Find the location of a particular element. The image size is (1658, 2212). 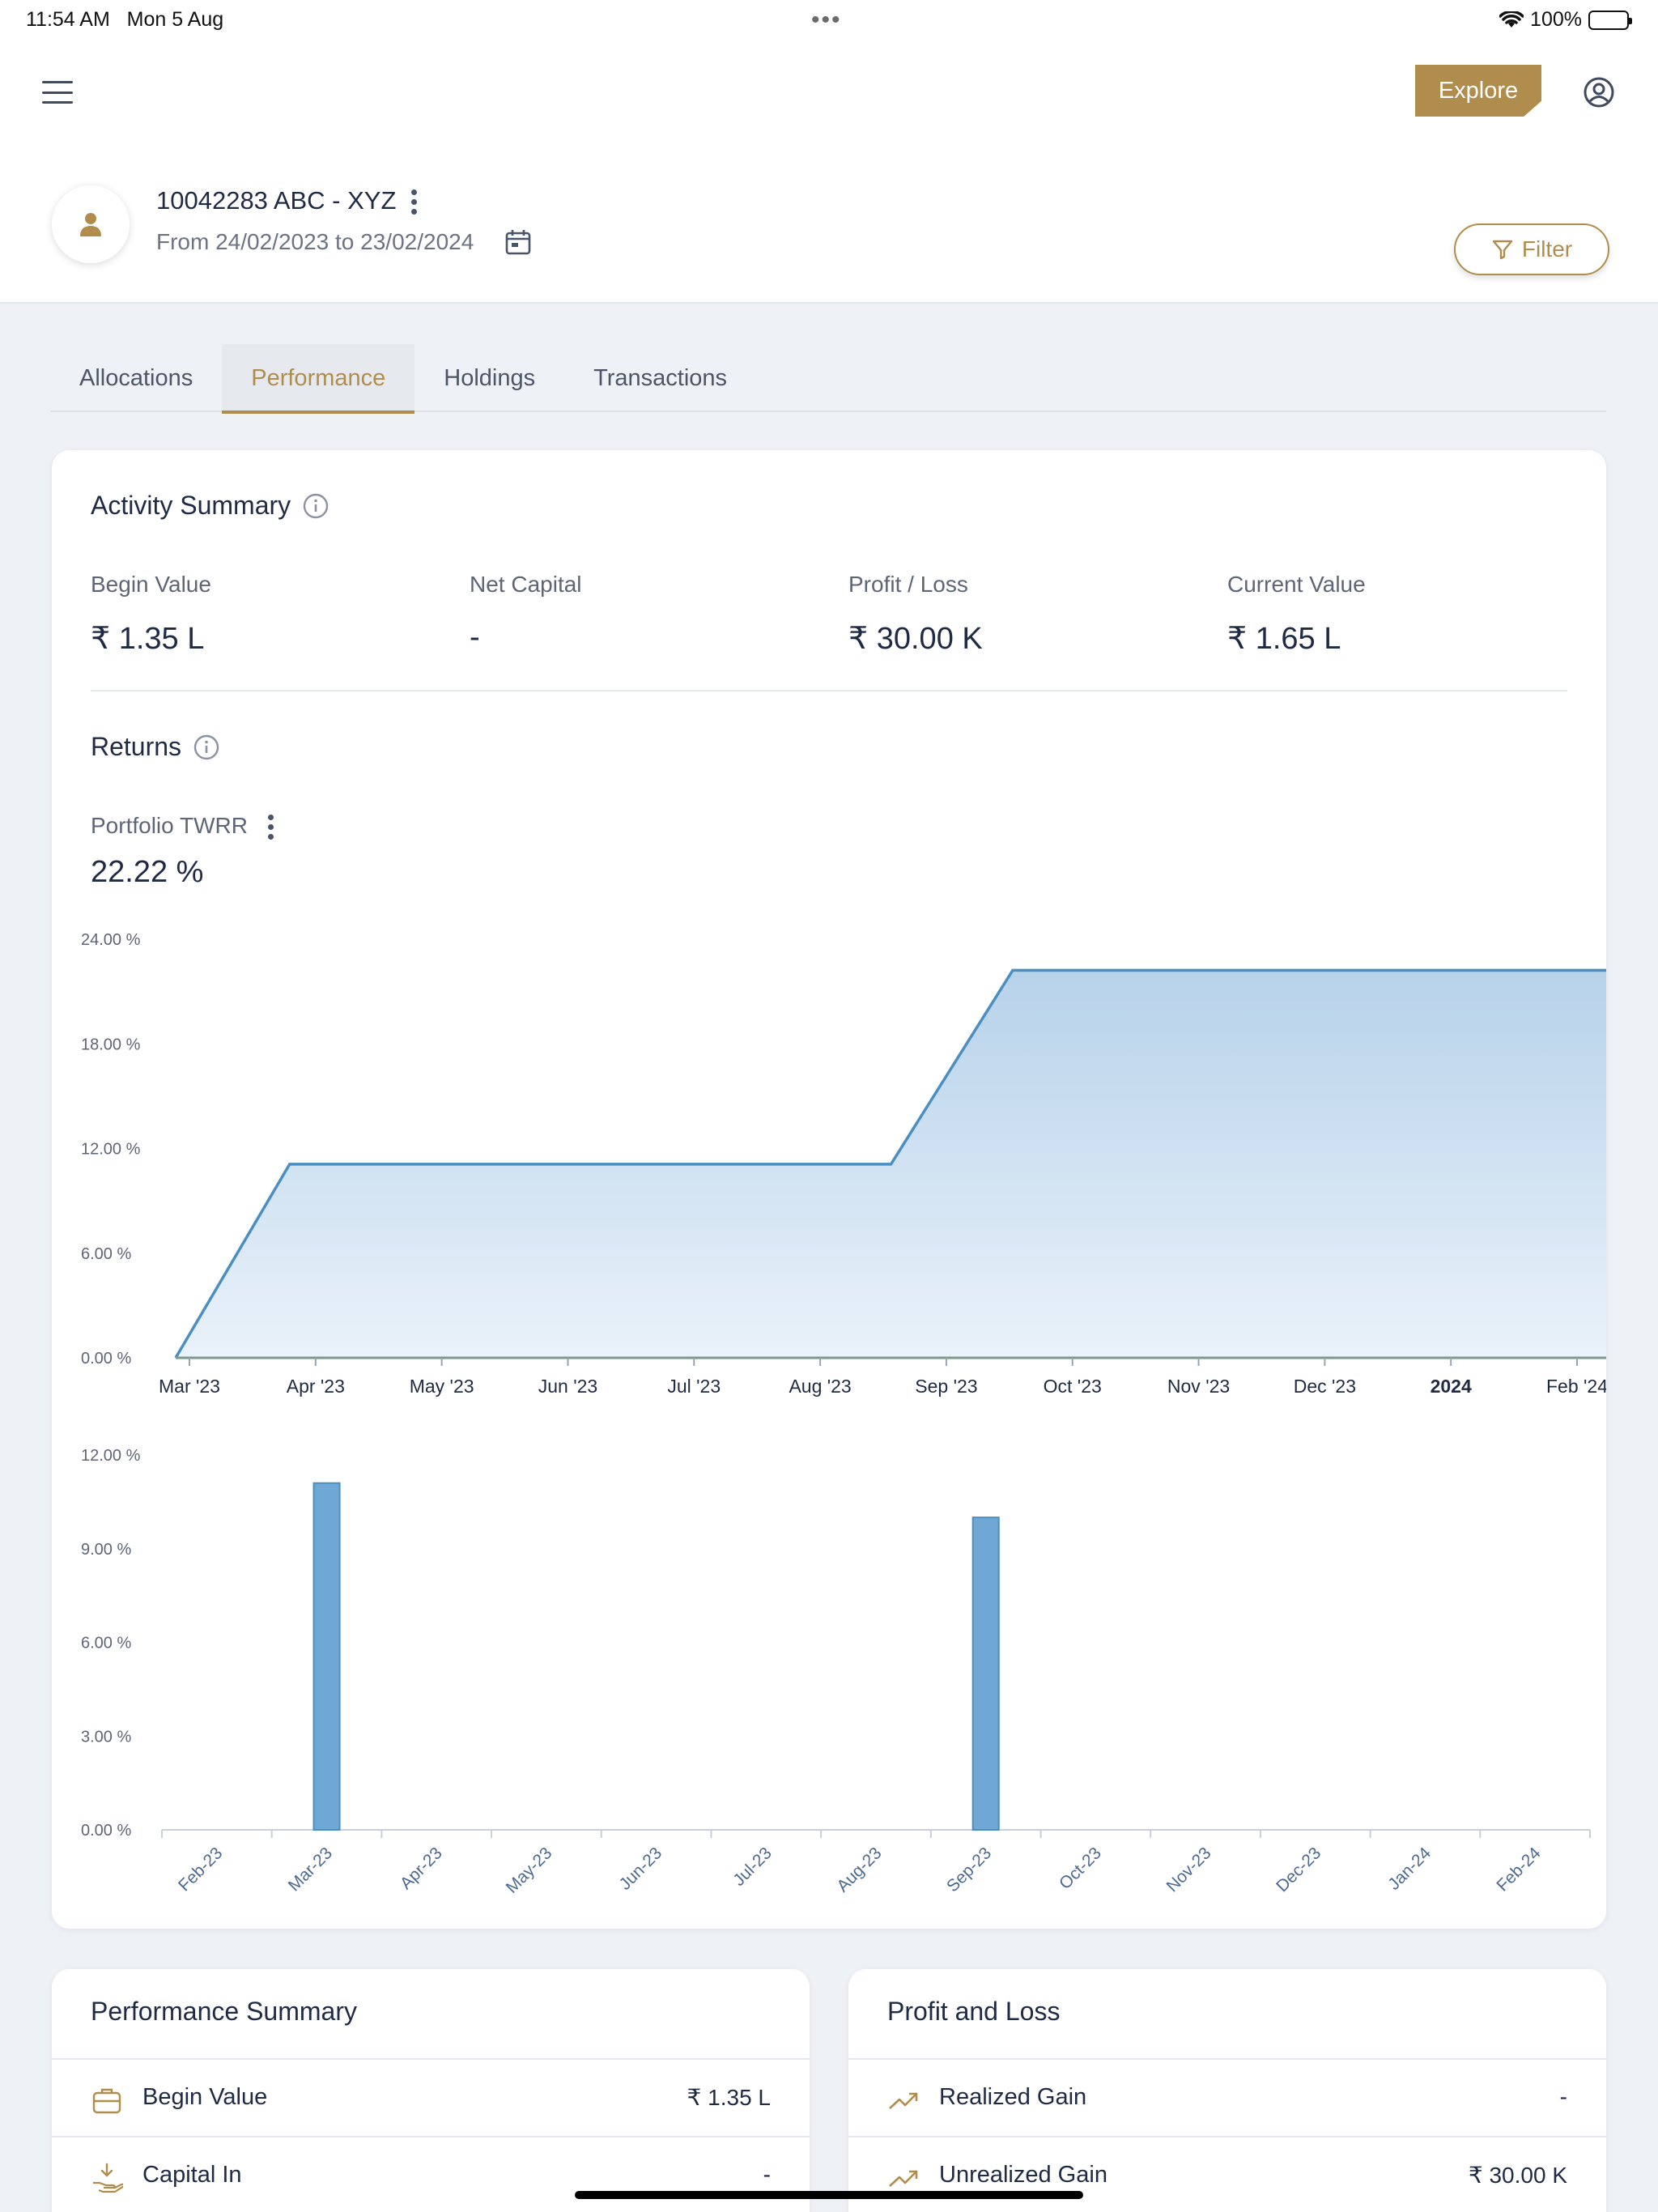

row-value: ₹ 1.35 L is located at coordinates (729, 2098).